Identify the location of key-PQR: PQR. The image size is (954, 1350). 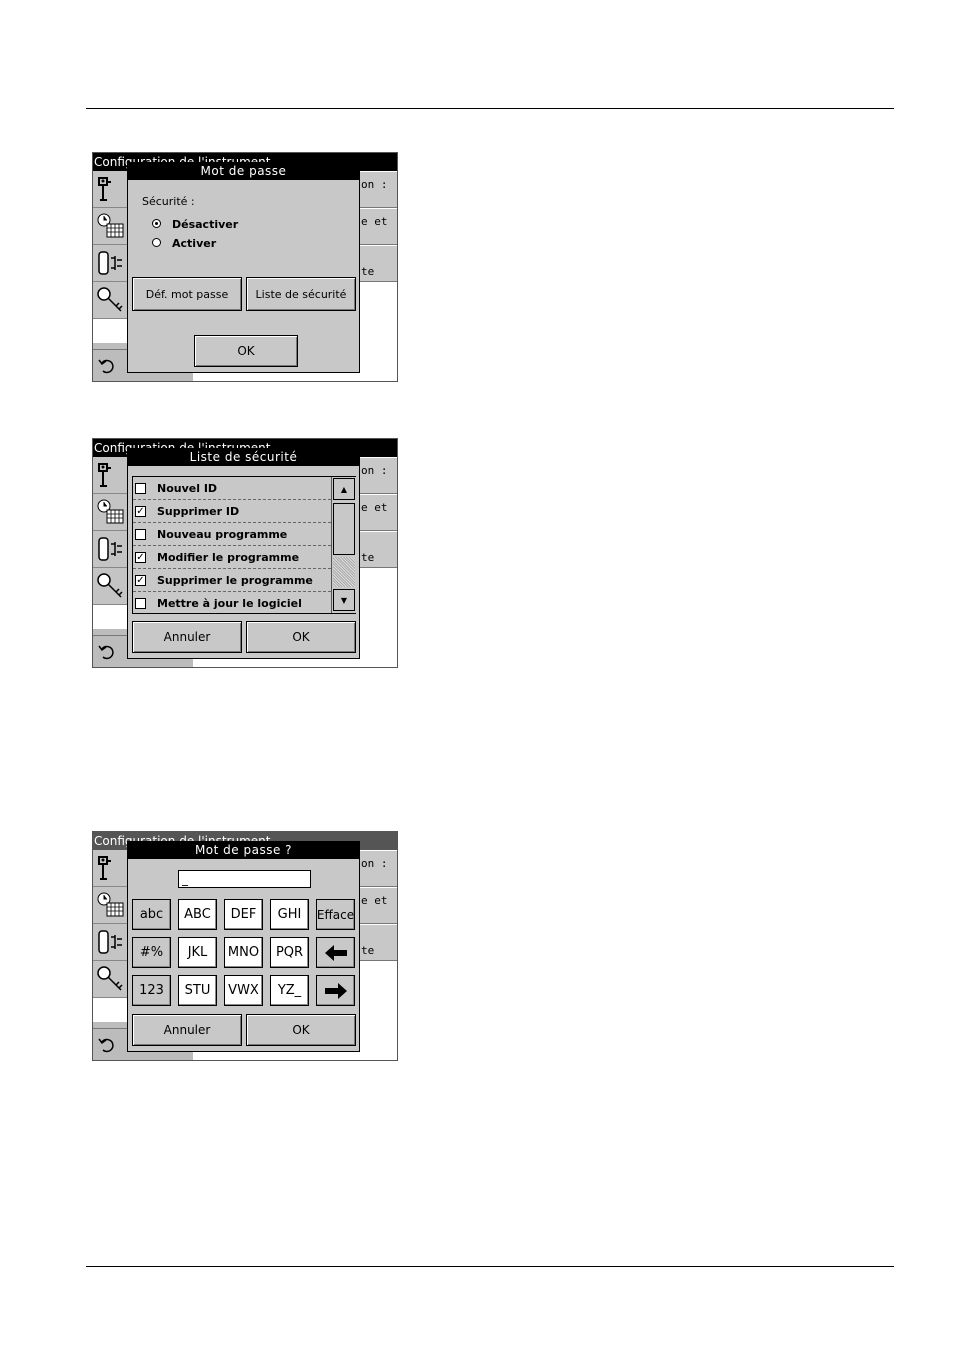
(289, 952).